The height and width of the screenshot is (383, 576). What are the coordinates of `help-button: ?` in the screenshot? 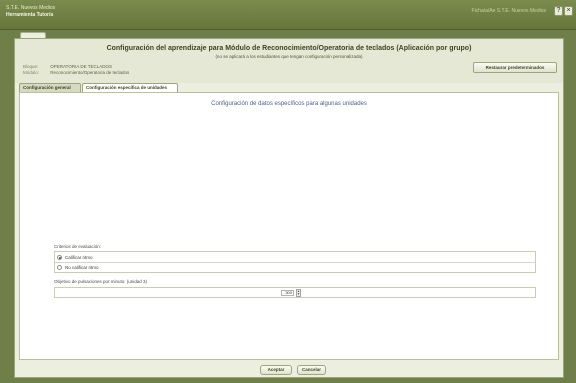 It's located at (558, 11).